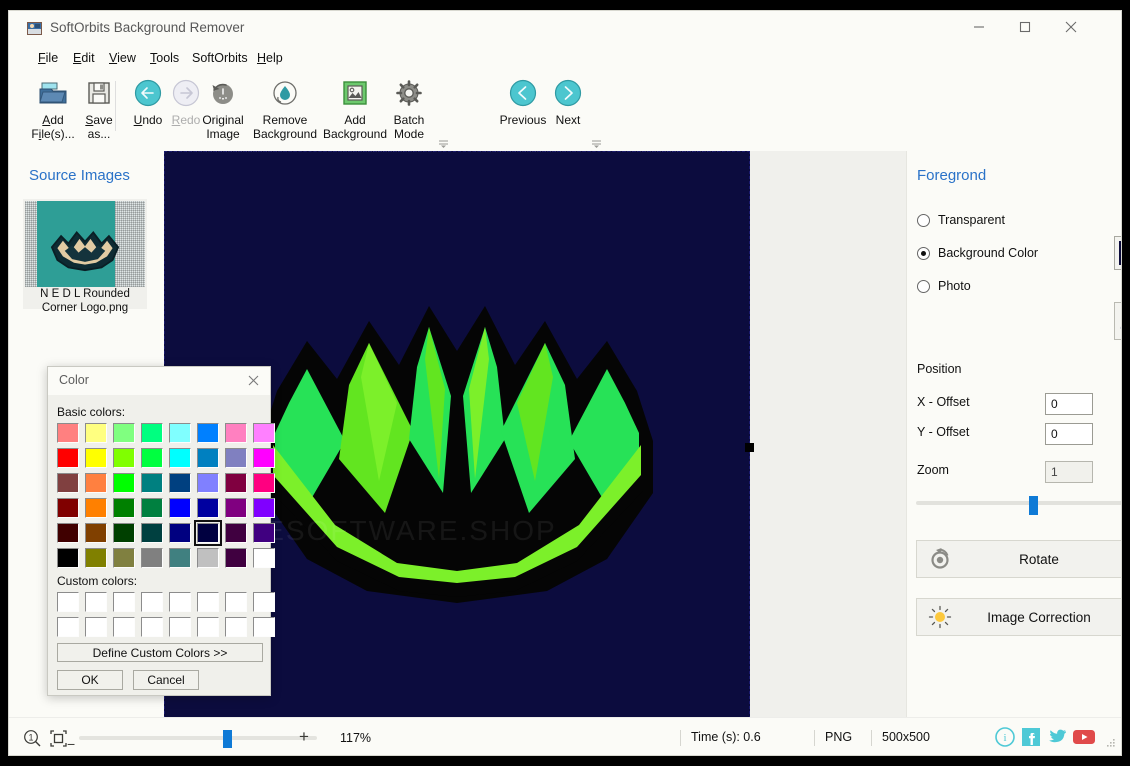  Describe the element at coordinates (1025, 27) in the screenshot. I see `maximize-icon` at that location.